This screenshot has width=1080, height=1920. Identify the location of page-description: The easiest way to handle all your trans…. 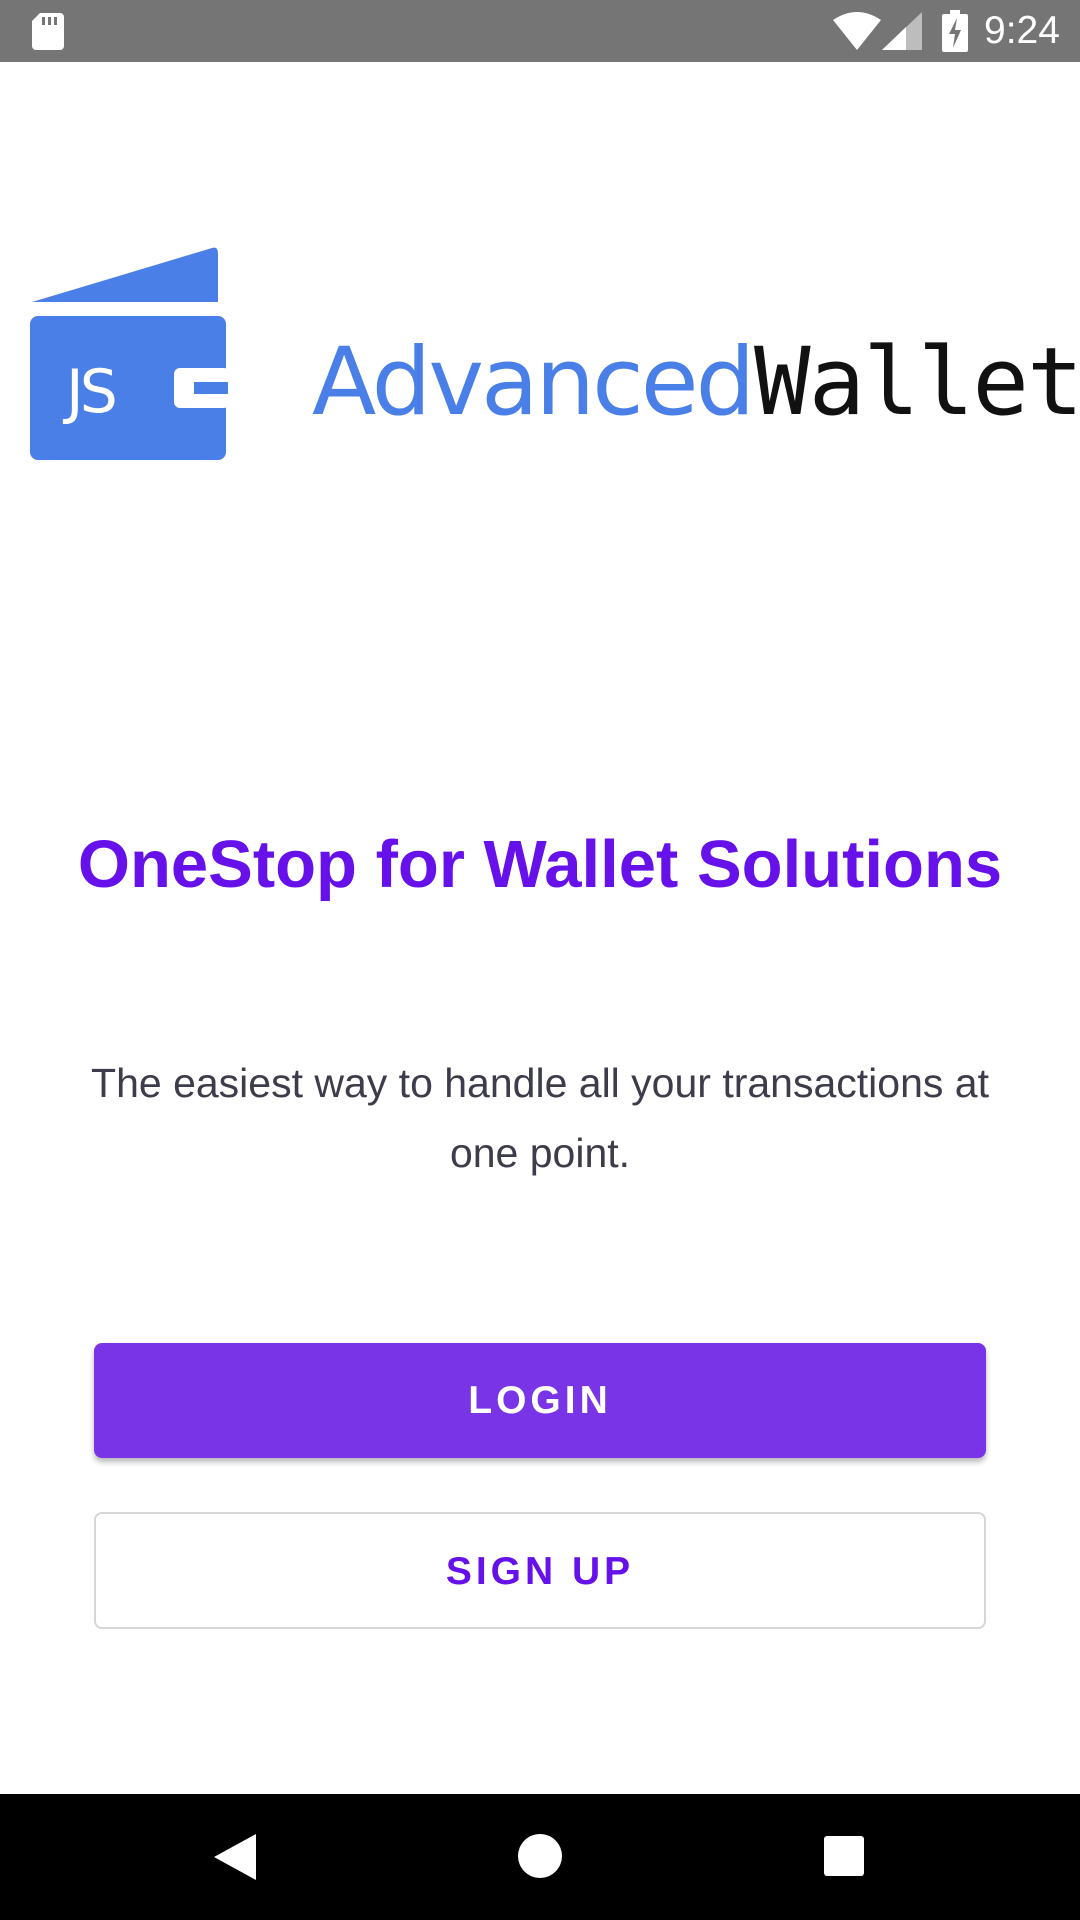
(540, 1118).